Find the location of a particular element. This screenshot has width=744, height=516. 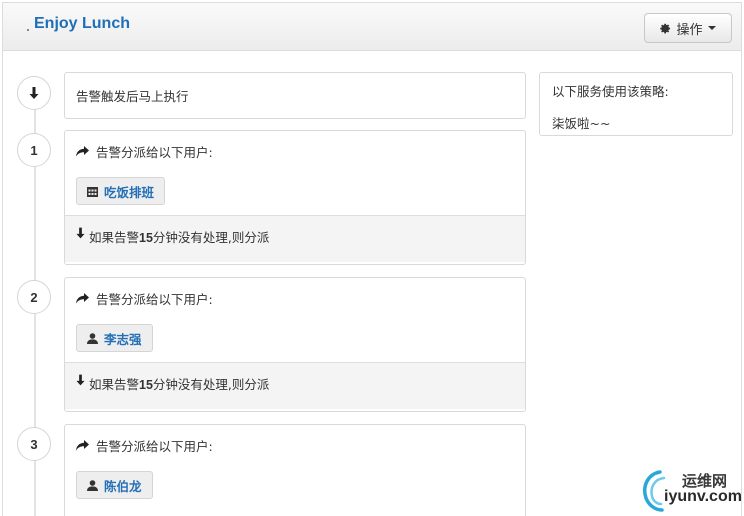

page-title: Enjoy Lunch is located at coordinates (82, 23).